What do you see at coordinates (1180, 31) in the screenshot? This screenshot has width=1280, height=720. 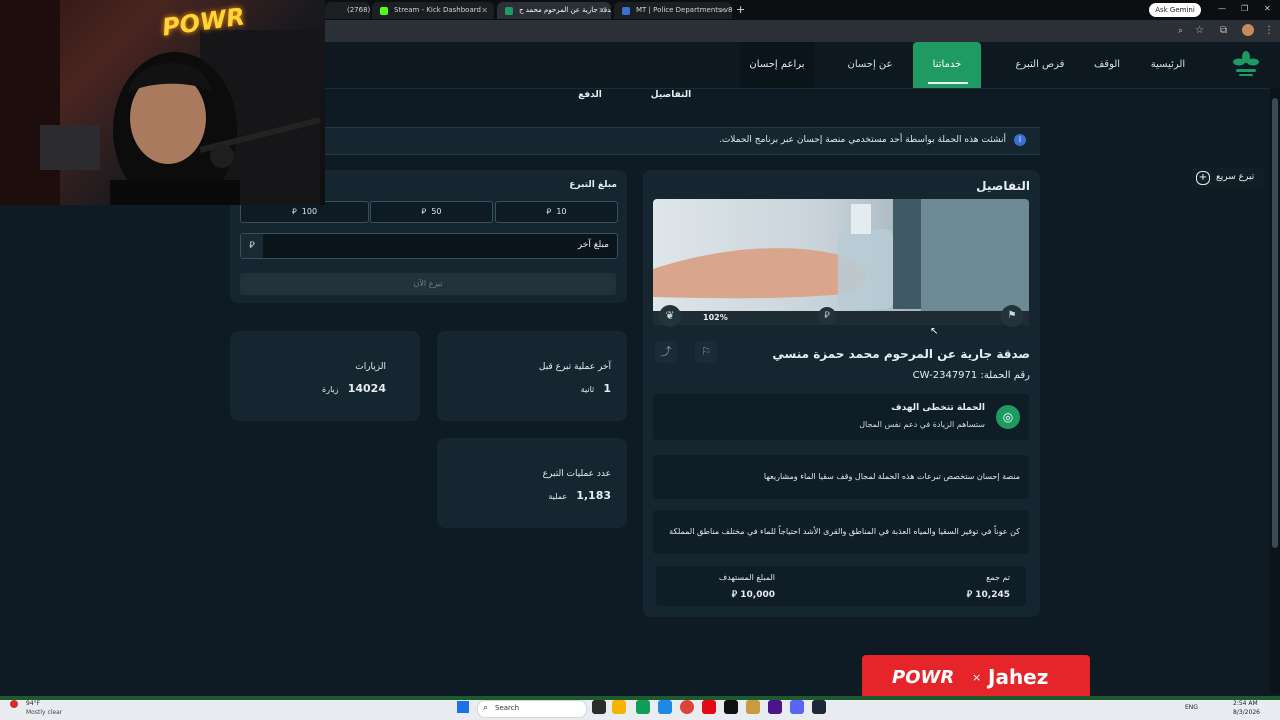 I see `zoom-icon: ⌕` at bounding box center [1180, 31].